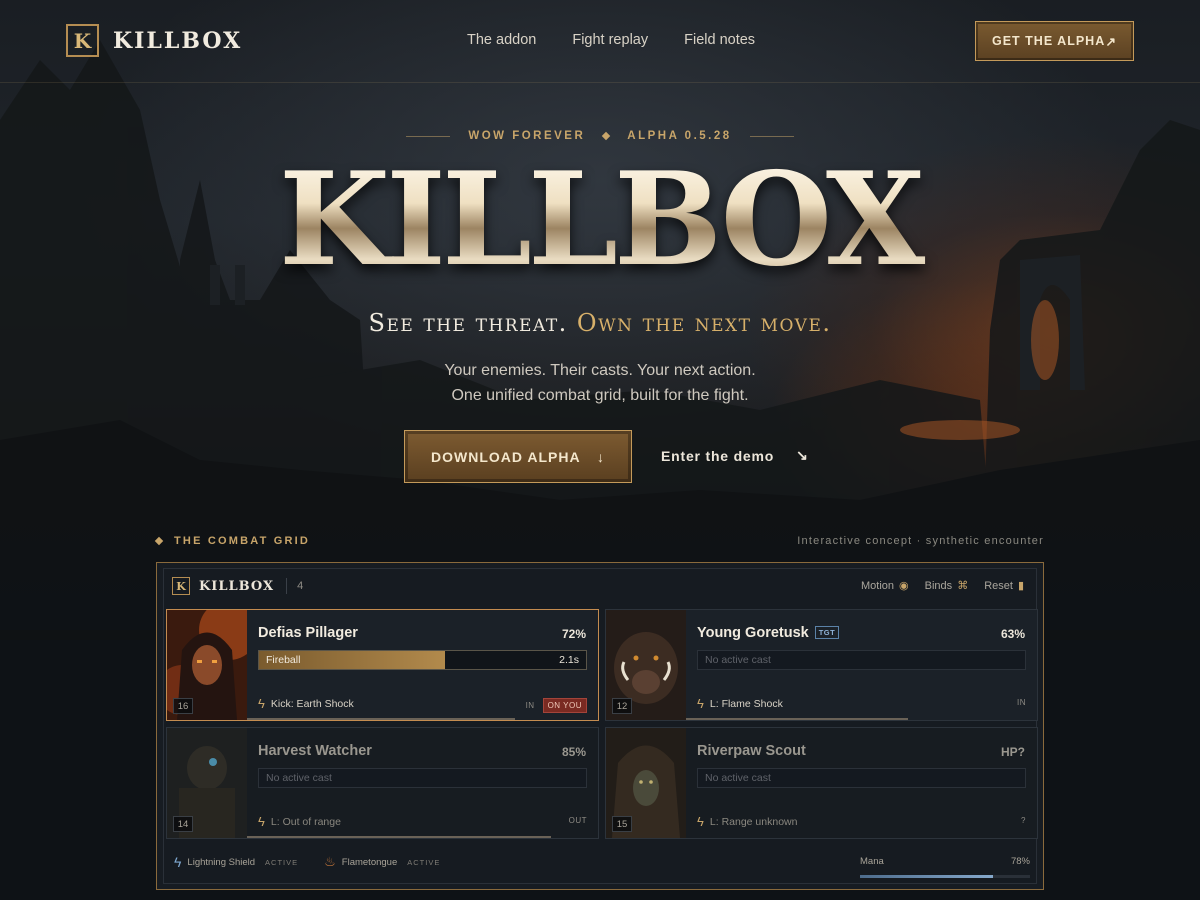 Image resolution: width=1200 pixels, height=900 pixels. Describe the element at coordinates (506, 456) in the screenshot. I see `download-label: DOWNLOAD ALPHA` at that location.